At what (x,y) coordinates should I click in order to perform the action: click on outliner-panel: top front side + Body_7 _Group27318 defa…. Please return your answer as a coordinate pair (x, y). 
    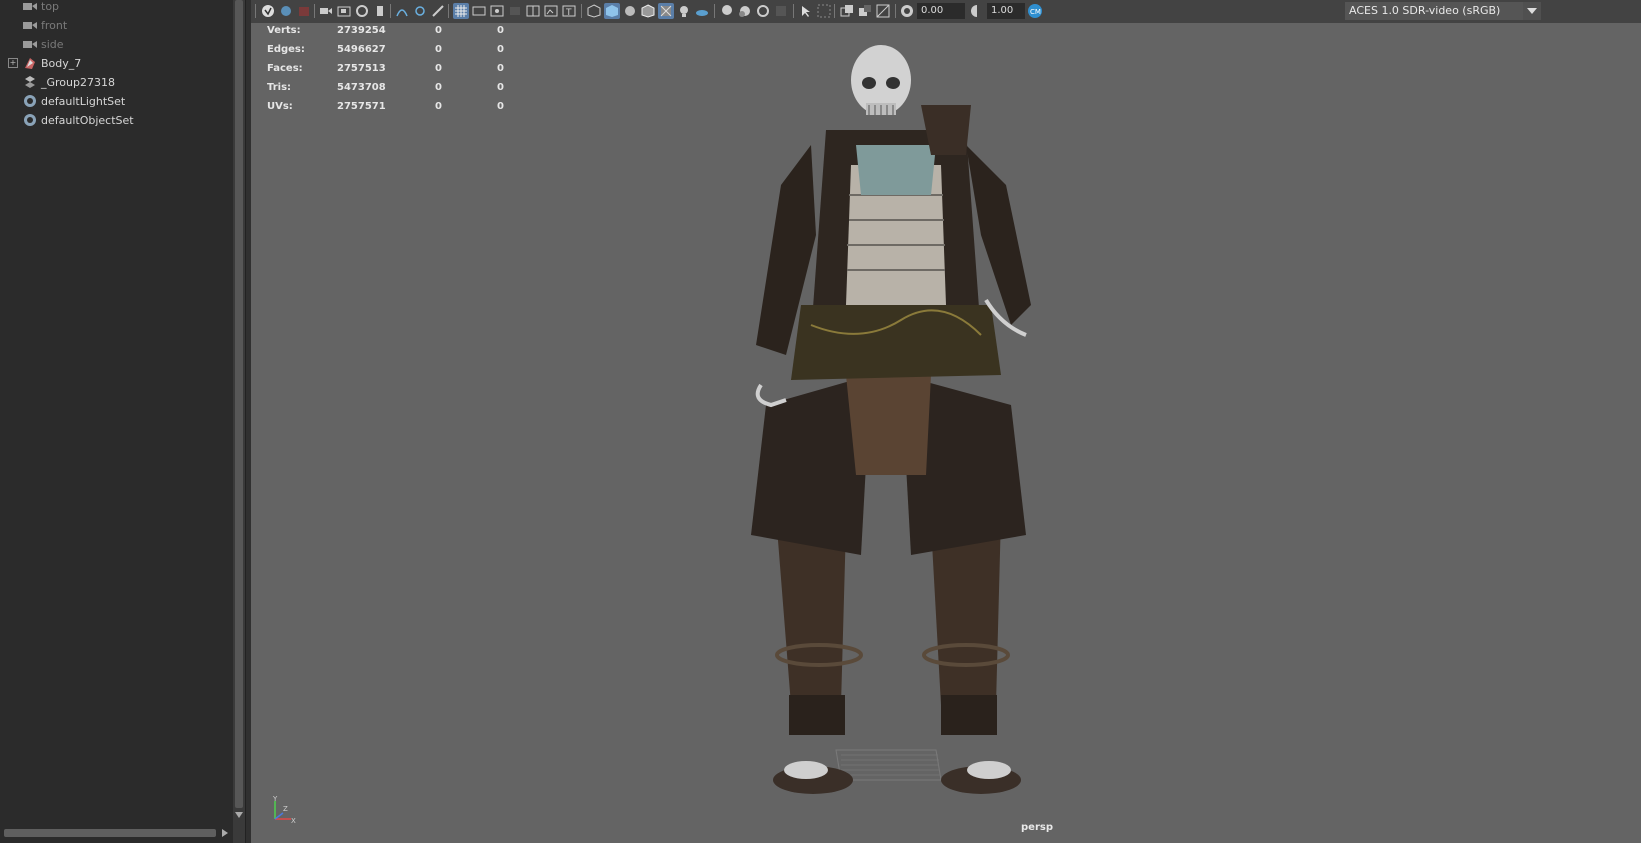
    Looking at the image, I should click on (116, 421).